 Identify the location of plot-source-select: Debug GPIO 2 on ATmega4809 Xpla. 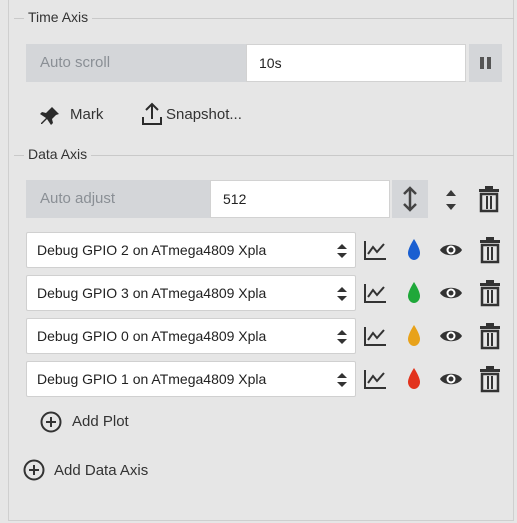
(191, 250).